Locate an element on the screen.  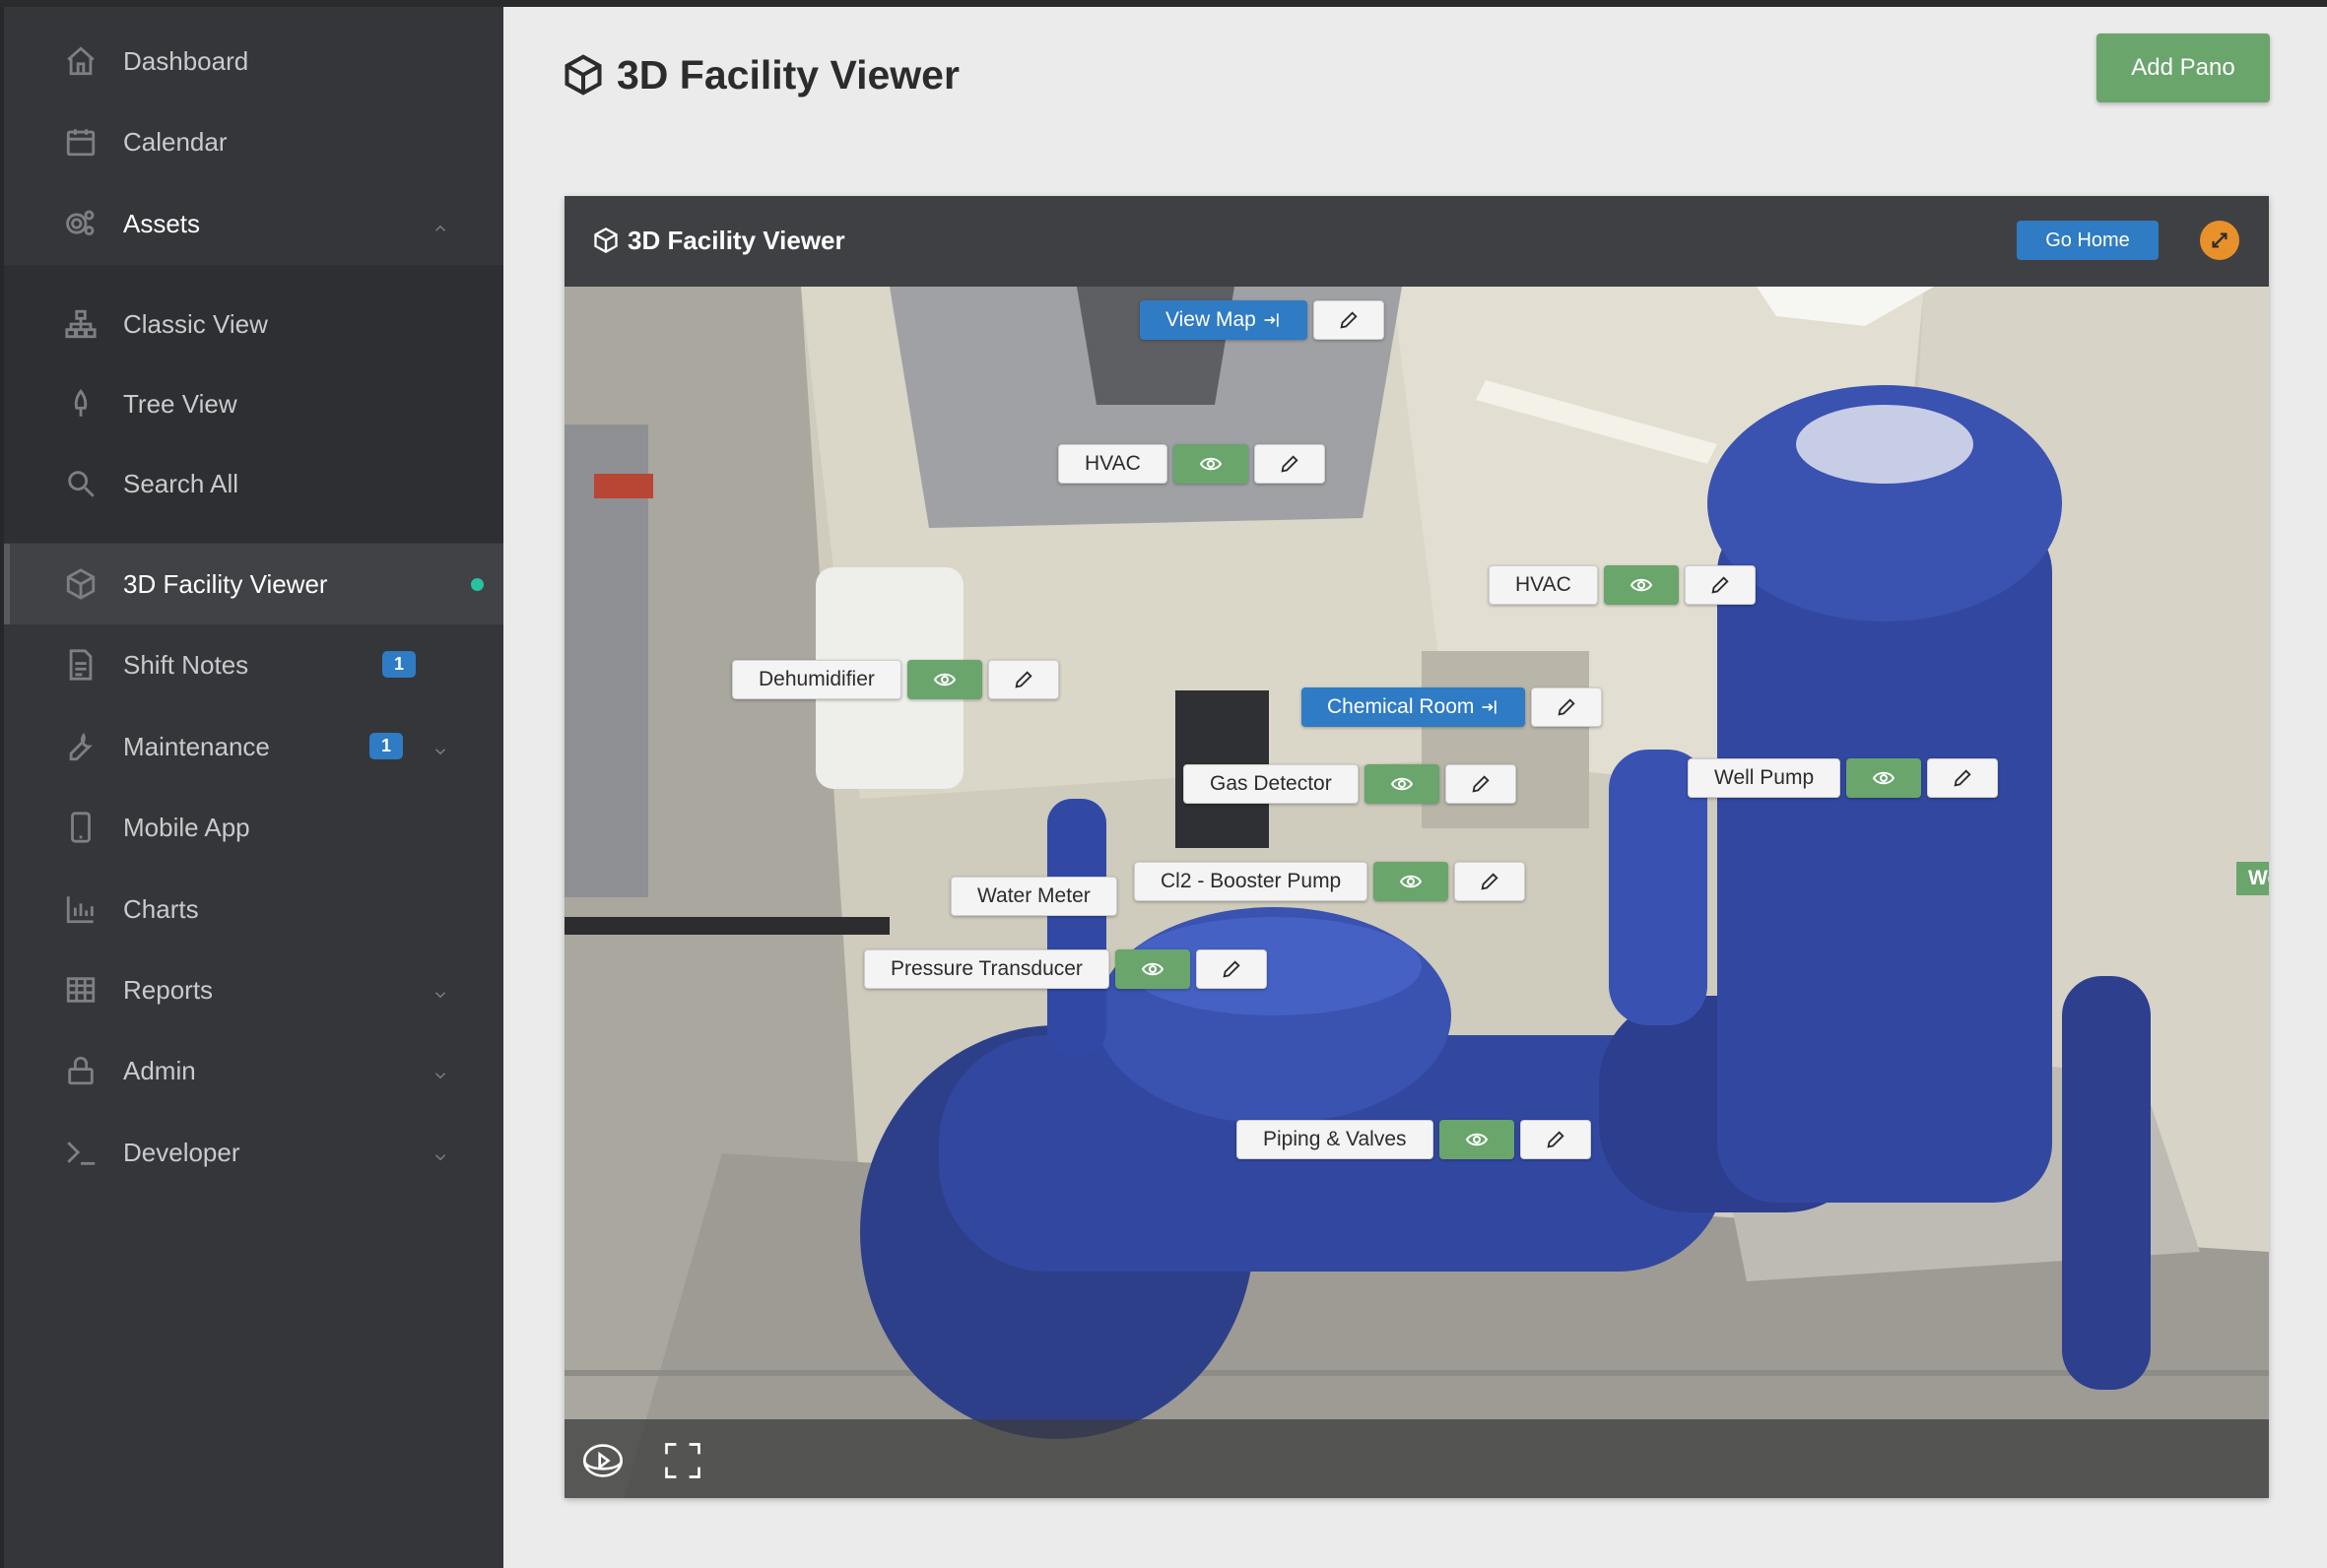
sidebar-item-shift-notes: Shift Notes 1 is located at coordinates (253, 665).